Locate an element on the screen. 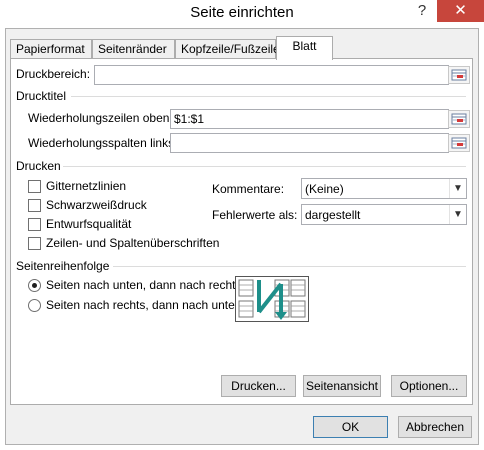 This screenshot has height=450, width=484. cancel-button: Abbrechen is located at coordinates (435, 427).